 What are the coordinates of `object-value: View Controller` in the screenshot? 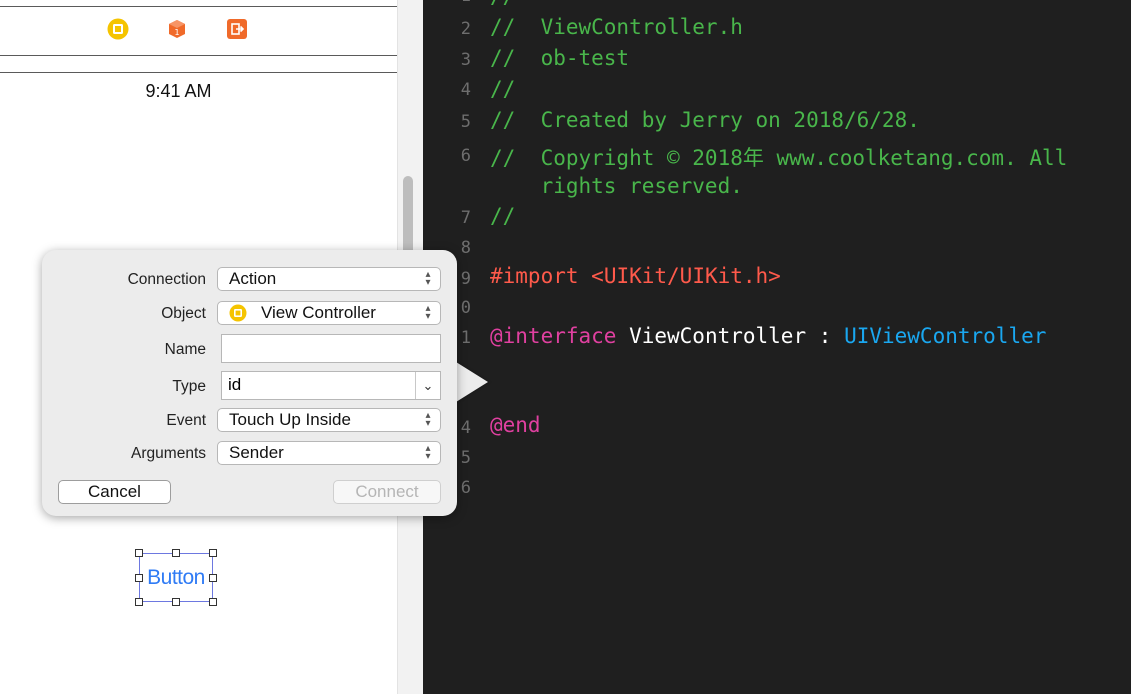 It's located at (318, 312).